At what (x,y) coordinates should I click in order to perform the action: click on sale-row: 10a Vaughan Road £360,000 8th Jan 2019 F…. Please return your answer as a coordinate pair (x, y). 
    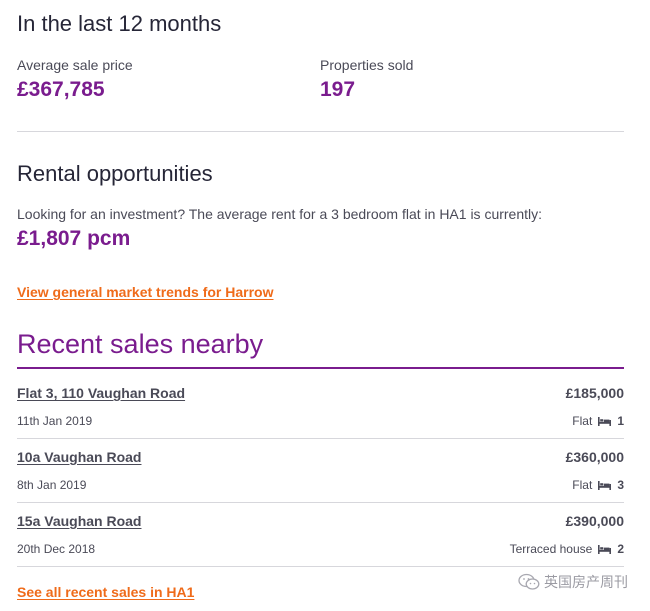
    Looking at the image, I should click on (320, 481).